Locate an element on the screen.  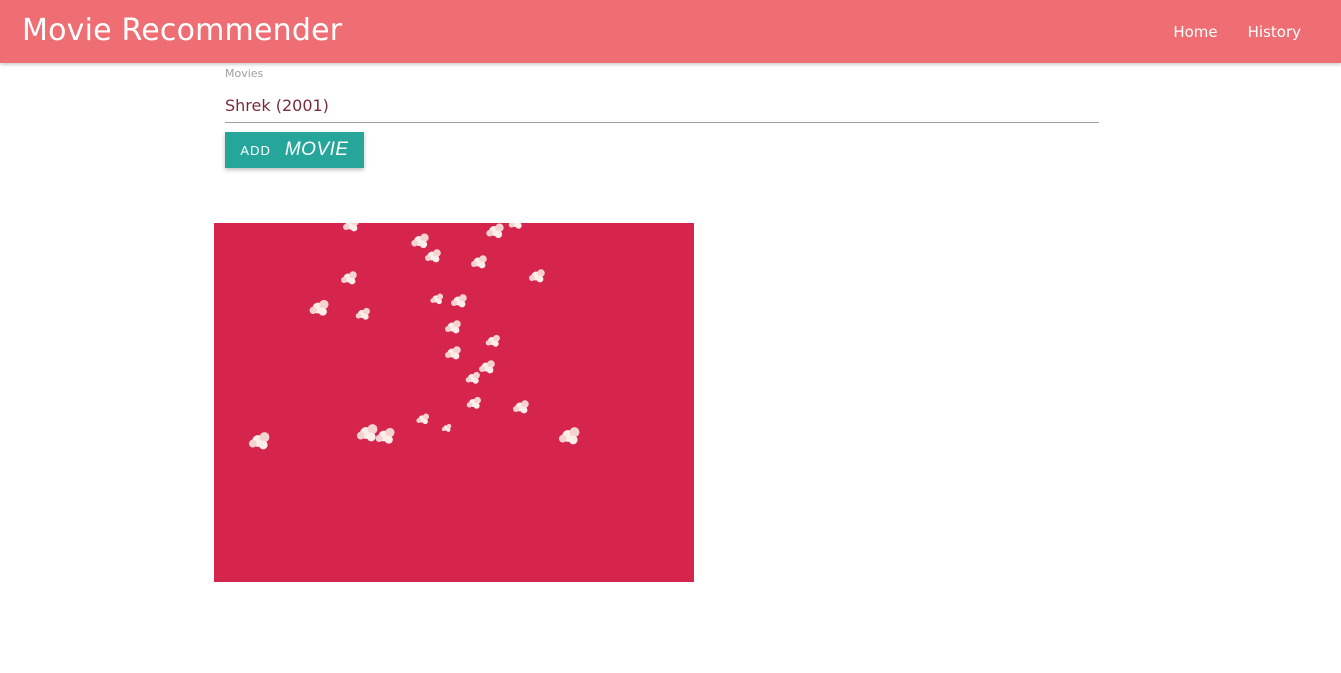
add-movie-button: ADD MOVIE is located at coordinates (294, 150).